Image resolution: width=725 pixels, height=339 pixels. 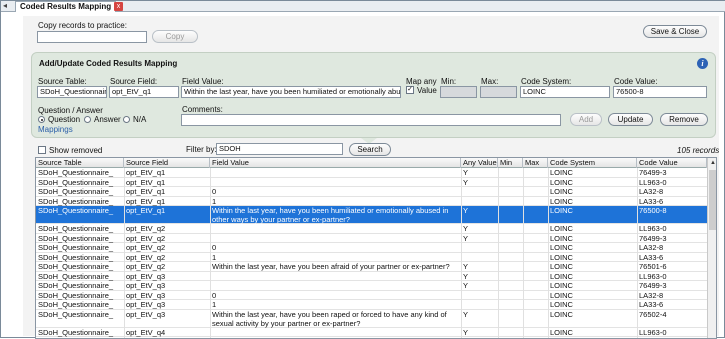 What do you see at coordinates (203, 81) in the screenshot?
I see `field-value-label: Field Value:` at bounding box center [203, 81].